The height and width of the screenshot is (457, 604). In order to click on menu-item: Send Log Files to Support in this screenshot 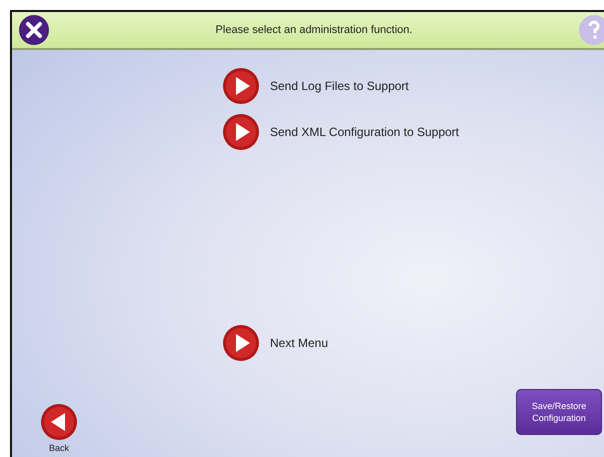, I will do `click(315, 86)`.